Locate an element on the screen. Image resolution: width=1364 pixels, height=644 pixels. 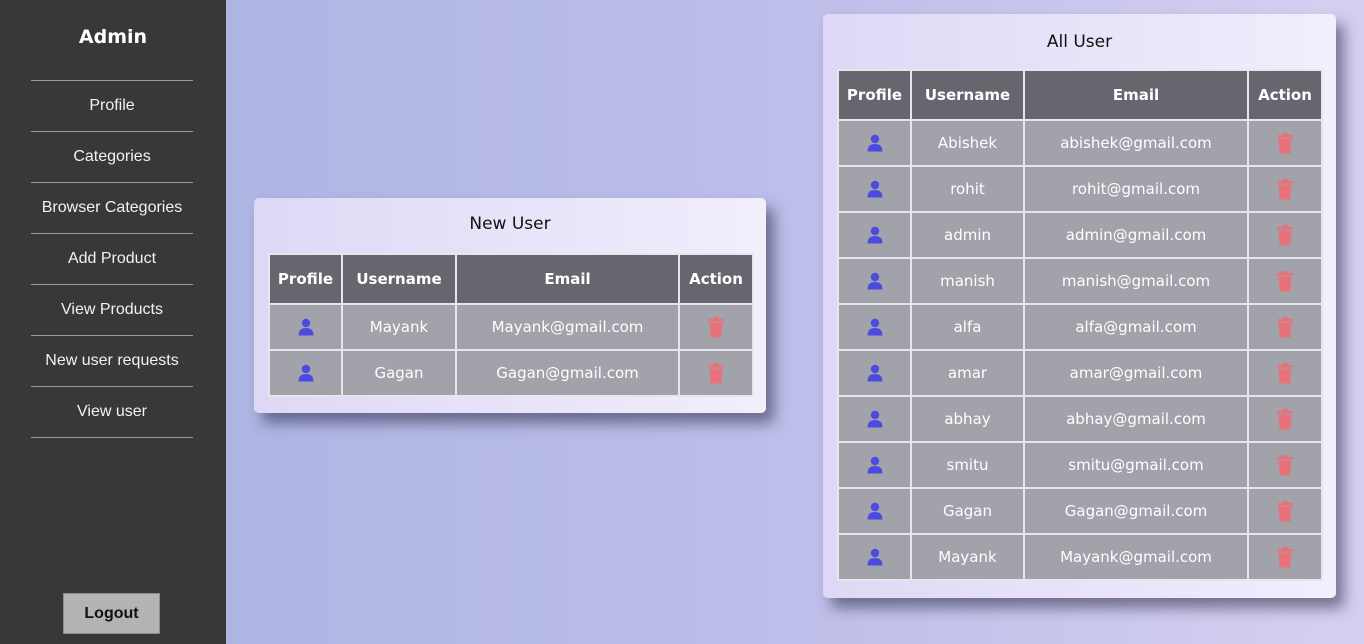
sidebar-item-categories: Categories is located at coordinates (112, 157).